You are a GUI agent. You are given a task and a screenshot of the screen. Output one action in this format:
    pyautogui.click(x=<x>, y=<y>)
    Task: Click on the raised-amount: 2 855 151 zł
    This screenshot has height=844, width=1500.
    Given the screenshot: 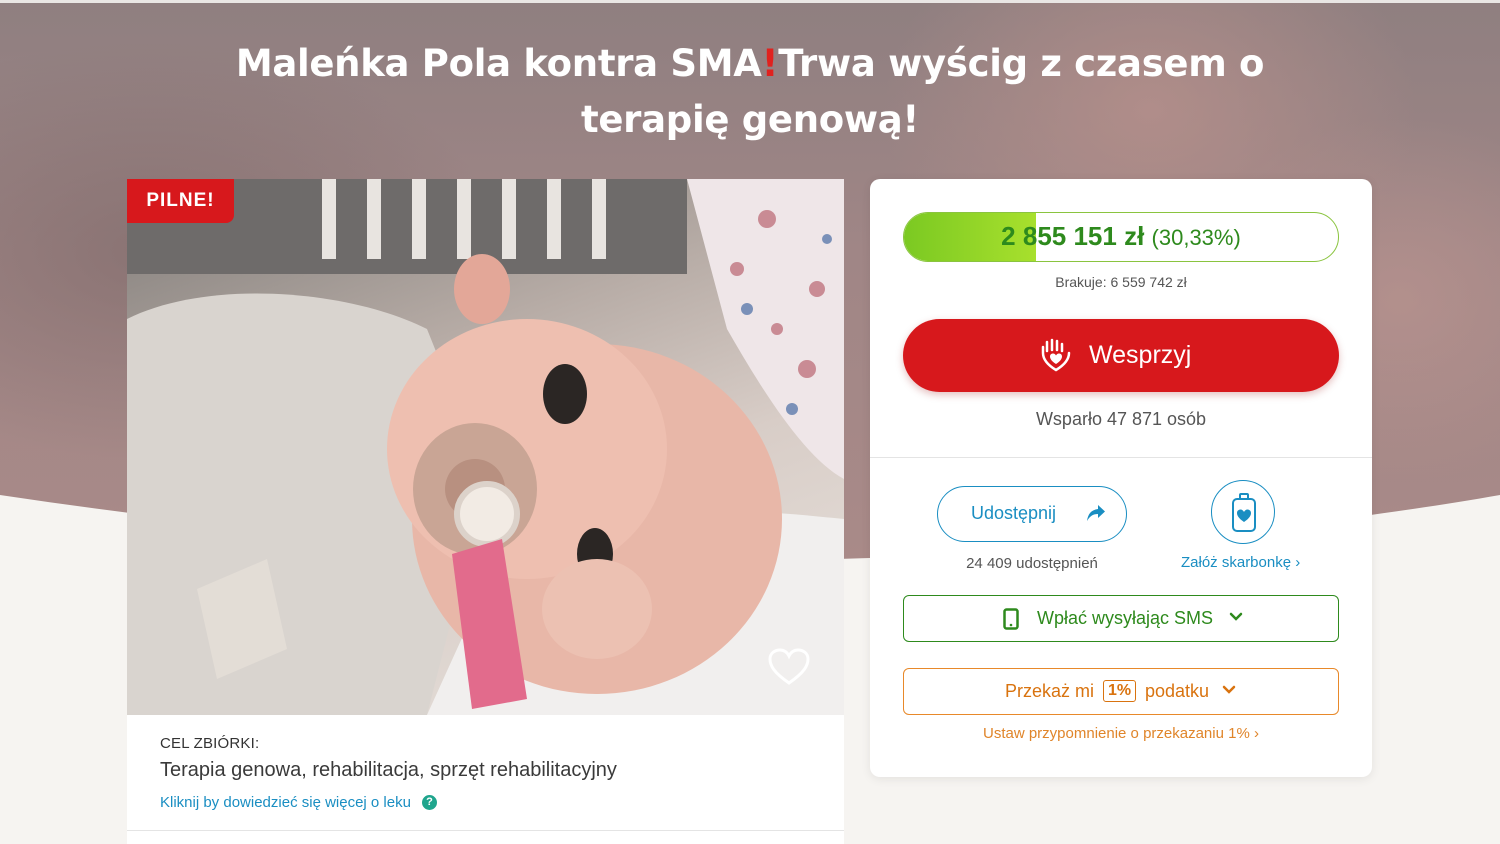 What is the action you would take?
    pyautogui.click(x=1073, y=236)
    